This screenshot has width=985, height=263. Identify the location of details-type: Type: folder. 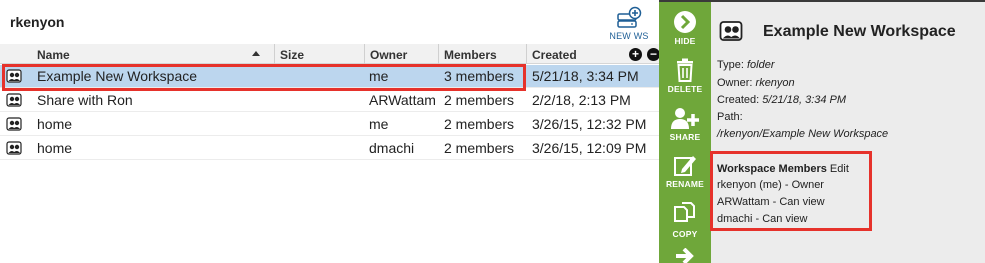
(746, 65).